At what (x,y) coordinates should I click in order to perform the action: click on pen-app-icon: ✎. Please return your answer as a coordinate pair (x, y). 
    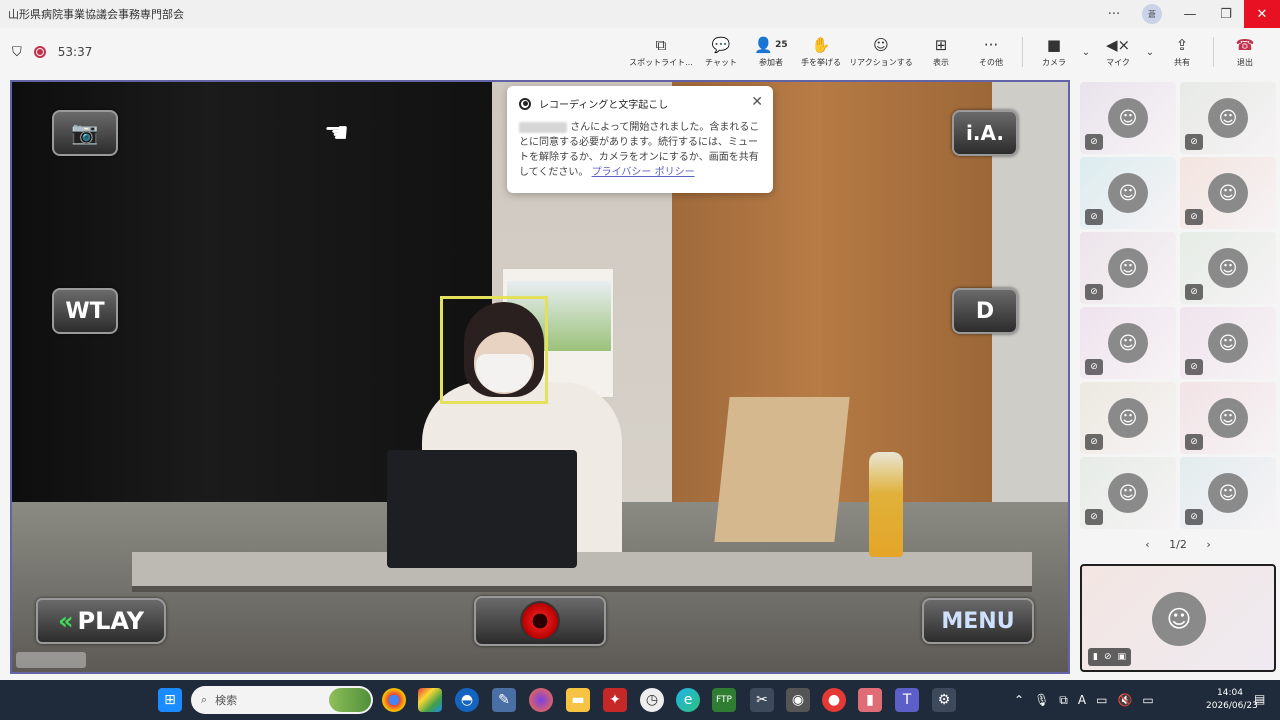
    Looking at the image, I should click on (504, 700).